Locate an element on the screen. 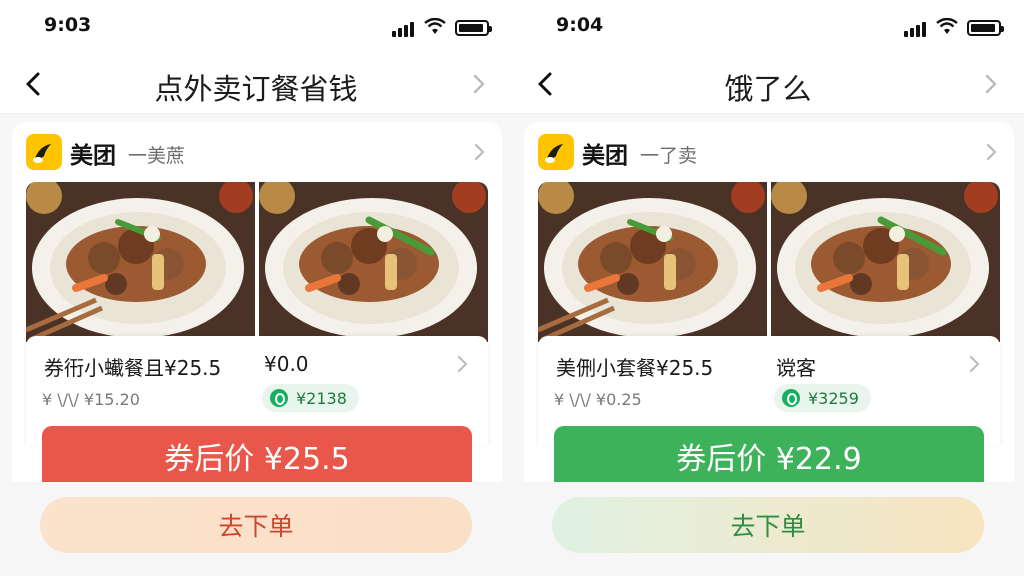 The width and height of the screenshot is (1024, 576). brand-row: 美团 一美蔗 is located at coordinates (257, 152).